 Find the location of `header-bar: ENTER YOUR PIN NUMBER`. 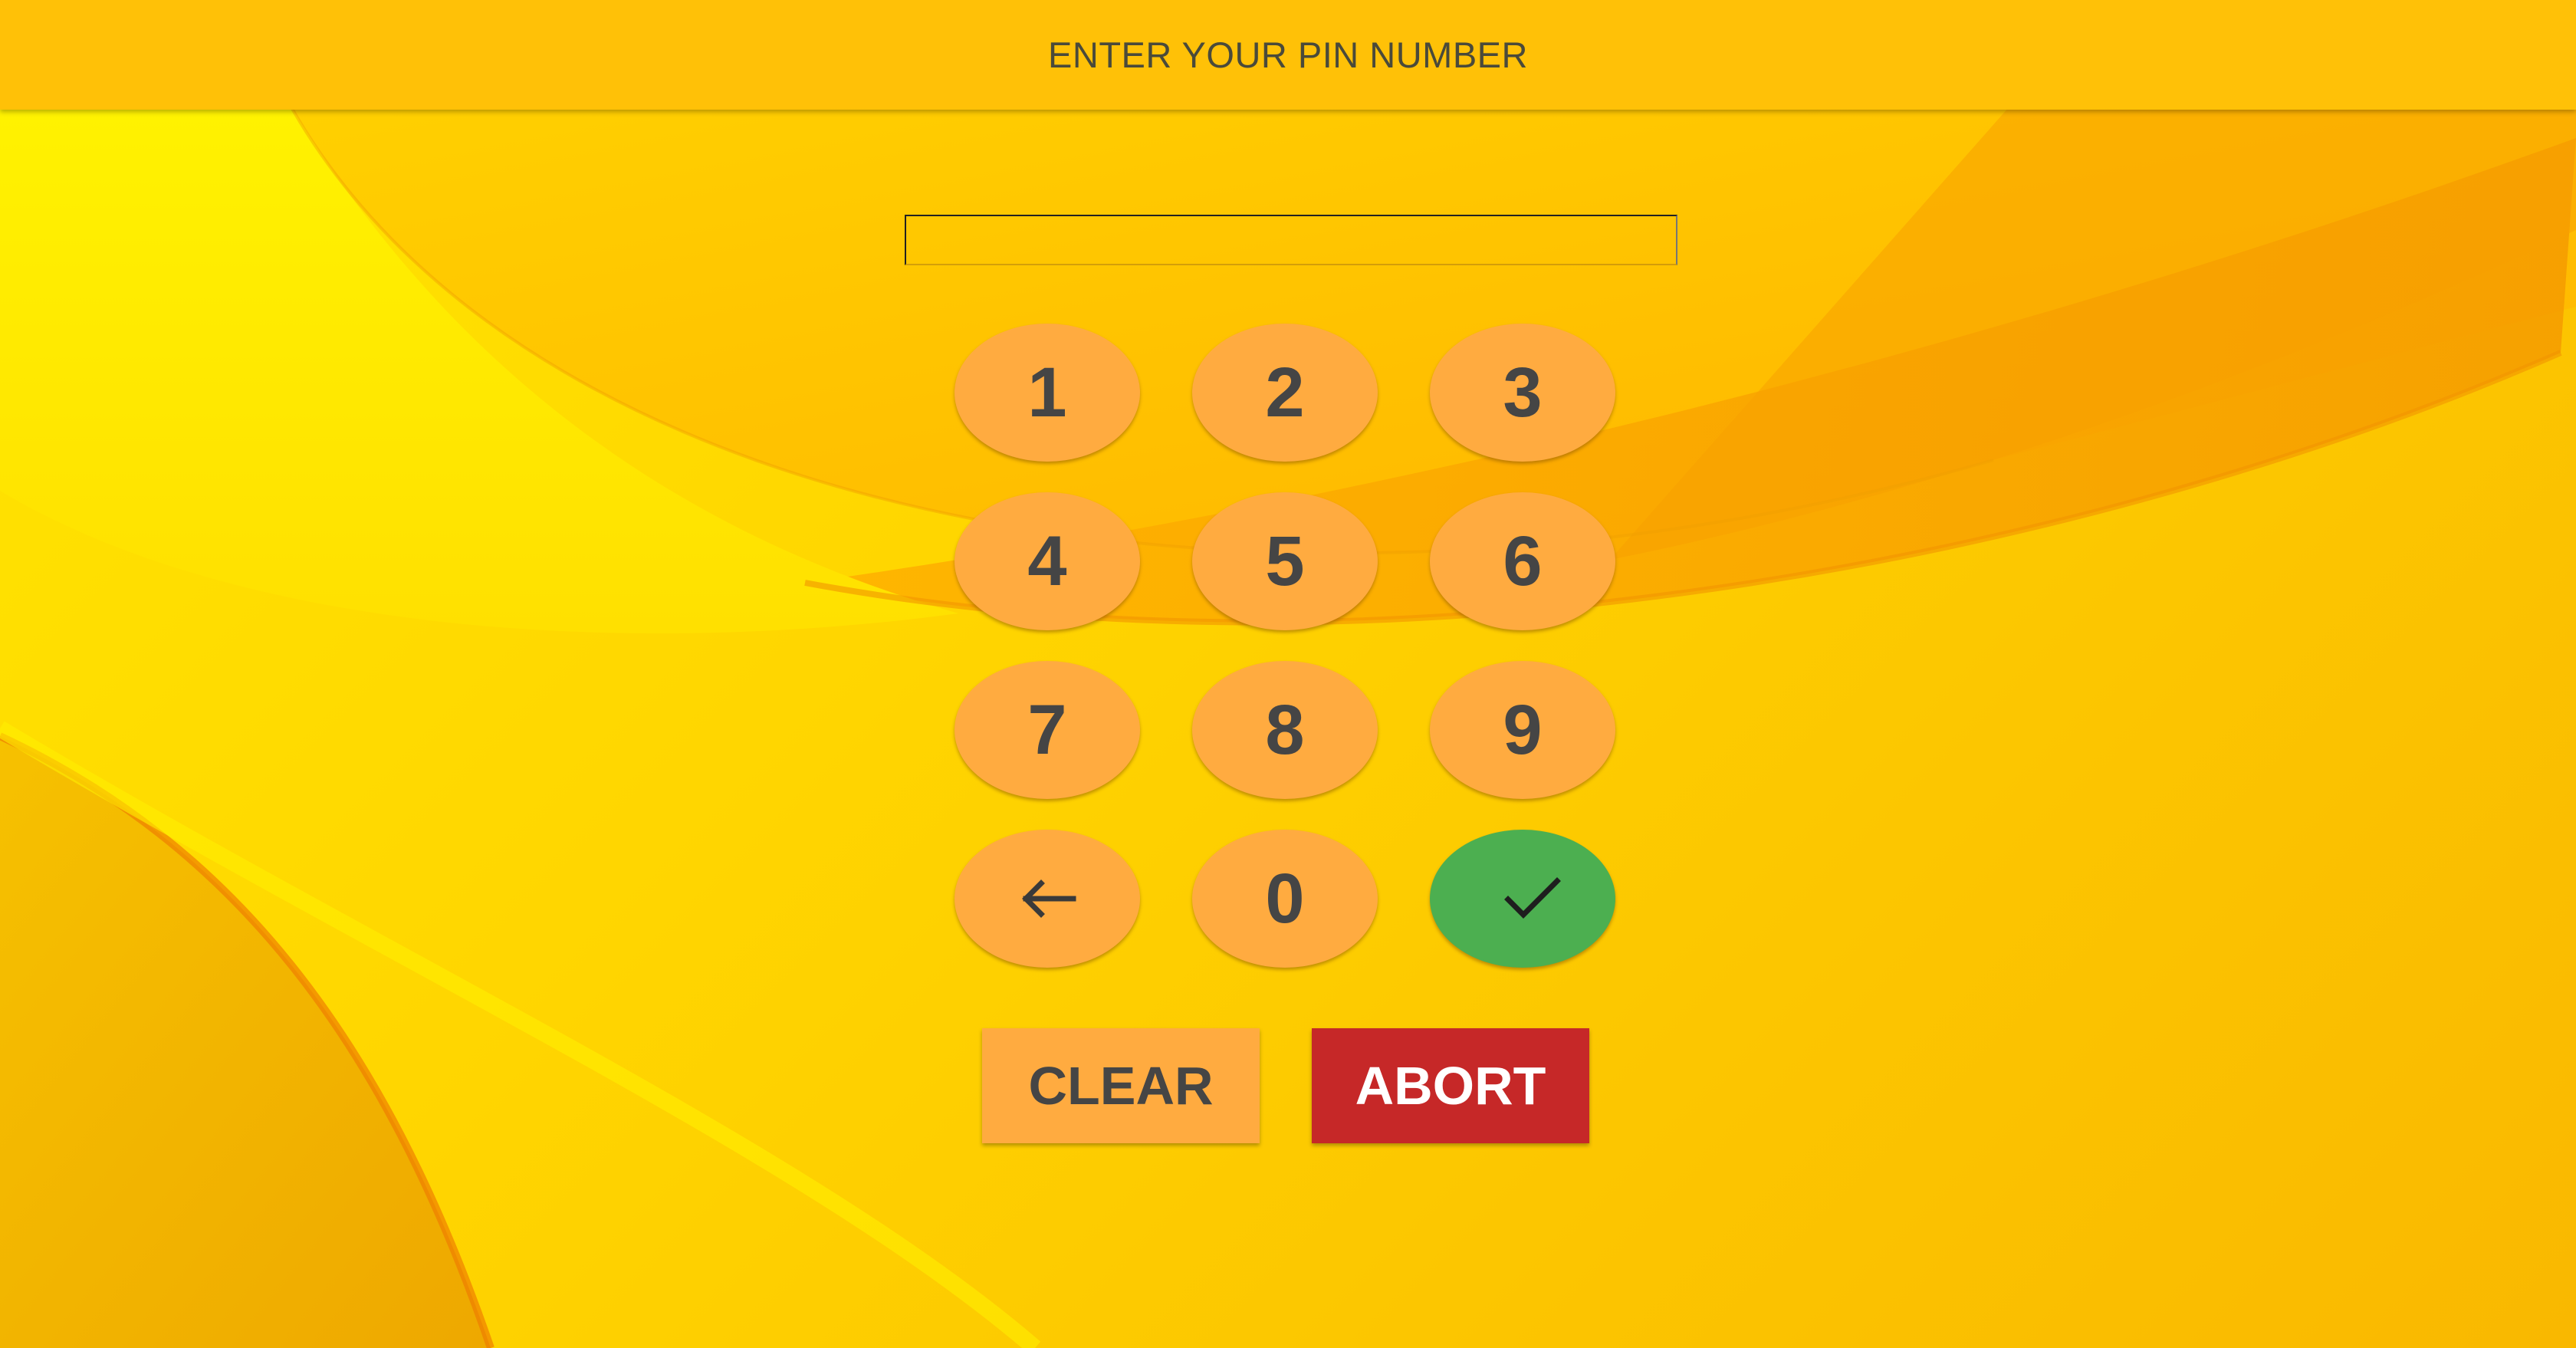

header-bar: ENTER YOUR PIN NUMBER is located at coordinates (1288, 55).